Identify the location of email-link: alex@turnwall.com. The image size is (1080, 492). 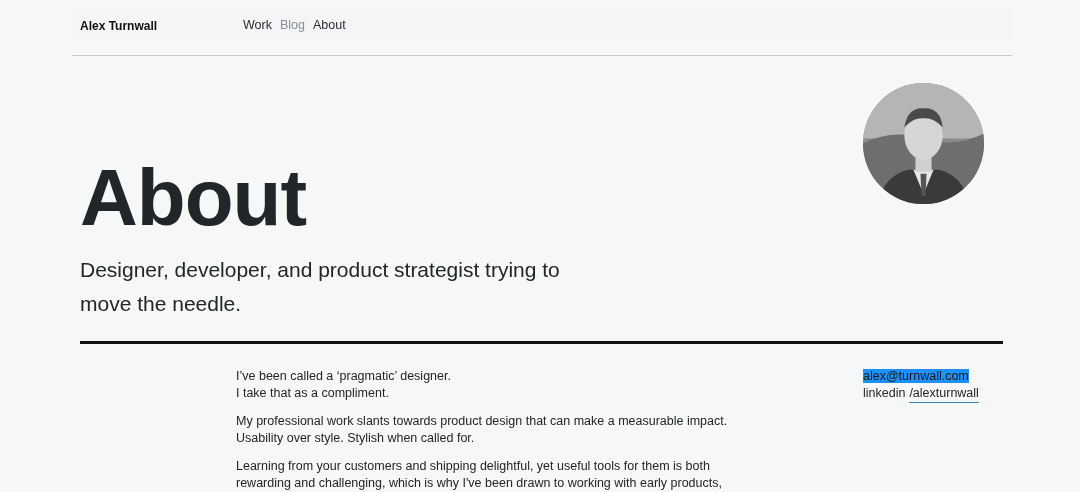
(916, 376).